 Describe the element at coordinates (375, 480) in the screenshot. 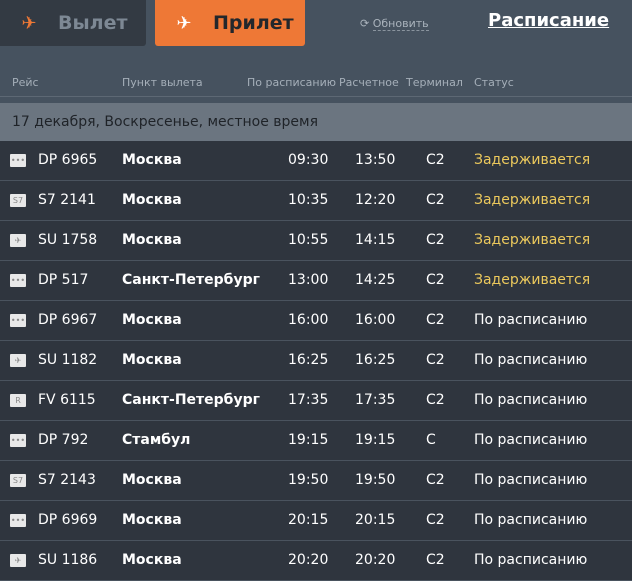

I see `estimated-time: 19:50` at that location.